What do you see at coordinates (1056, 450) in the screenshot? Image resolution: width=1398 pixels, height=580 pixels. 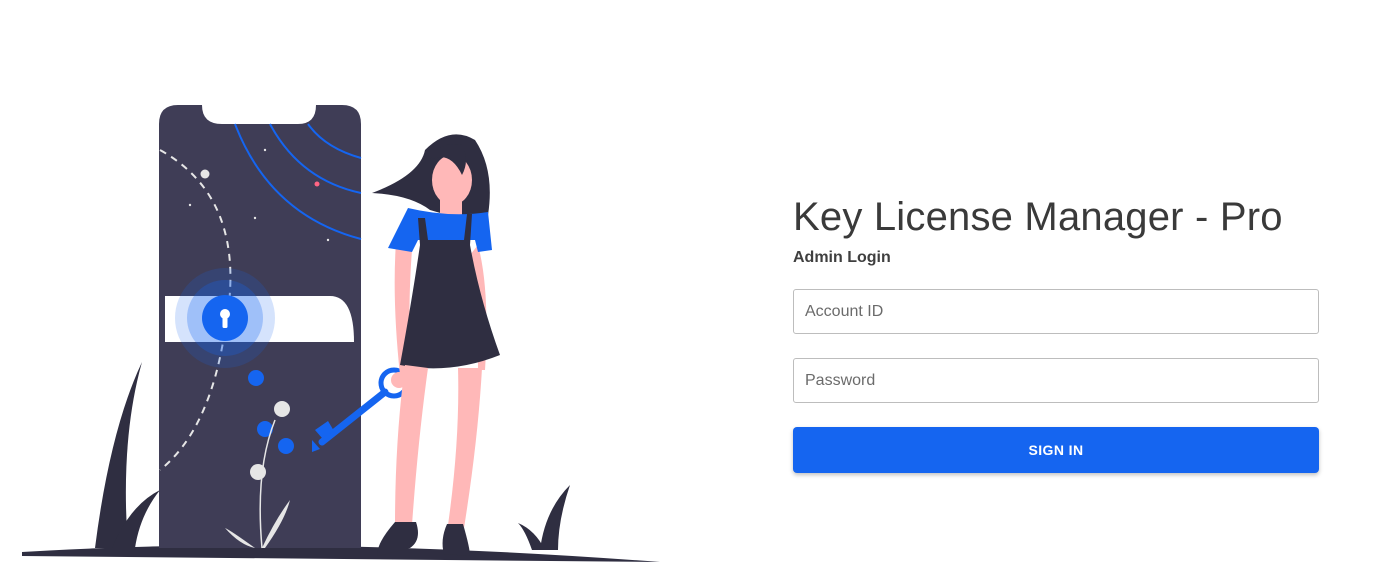 I see `sign-in-button: SIGN IN` at bounding box center [1056, 450].